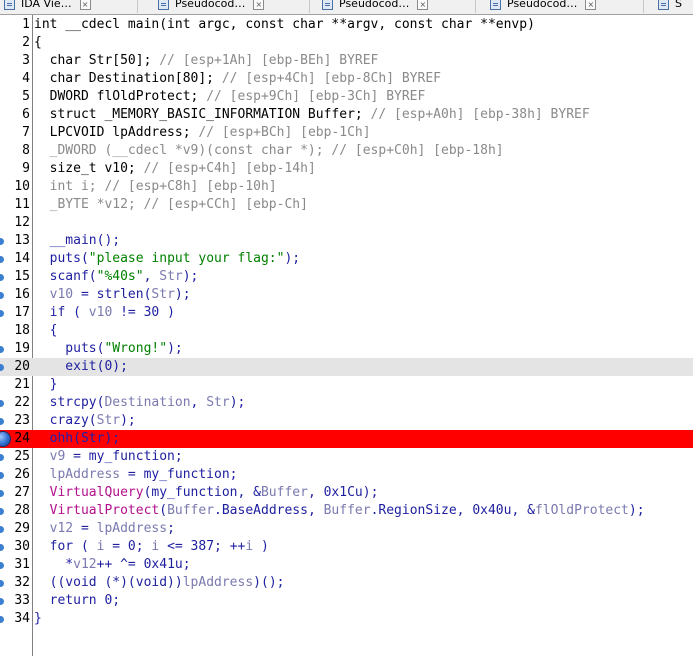 The image size is (693, 656). What do you see at coordinates (284, 132) in the screenshot?
I see `code-token: // [esp+BCh] [ebp-1Ch]` at bounding box center [284, 132].